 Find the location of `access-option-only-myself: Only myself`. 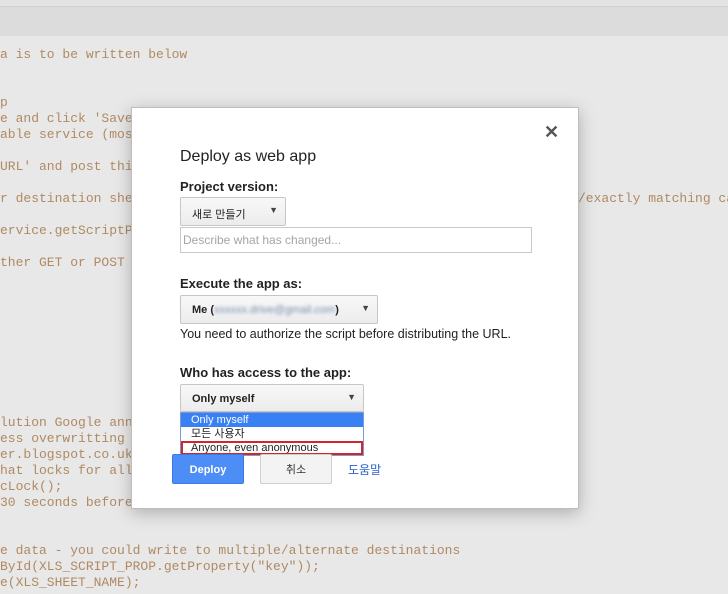

access-option-only-myself: Only myself is located at coordinates (272, 420).